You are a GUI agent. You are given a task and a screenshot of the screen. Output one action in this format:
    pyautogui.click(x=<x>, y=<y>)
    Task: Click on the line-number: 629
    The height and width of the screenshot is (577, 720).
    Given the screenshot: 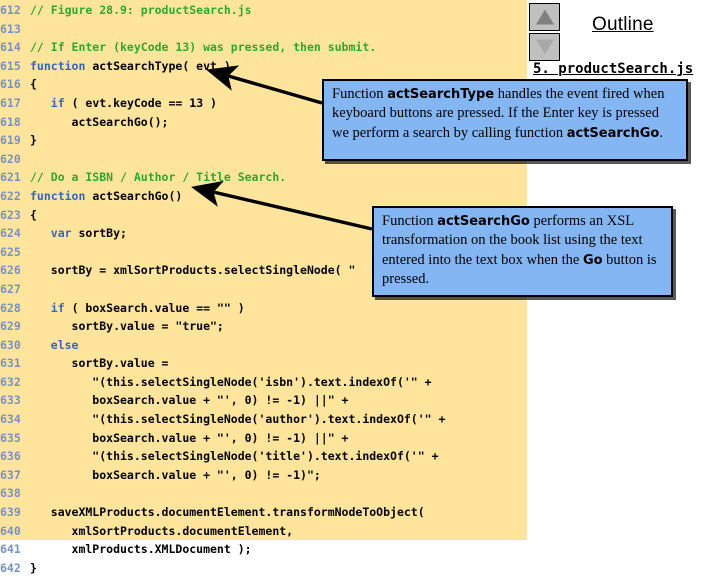 What is the action you would take?
    pyautogui.click(x=10, y=326)
    